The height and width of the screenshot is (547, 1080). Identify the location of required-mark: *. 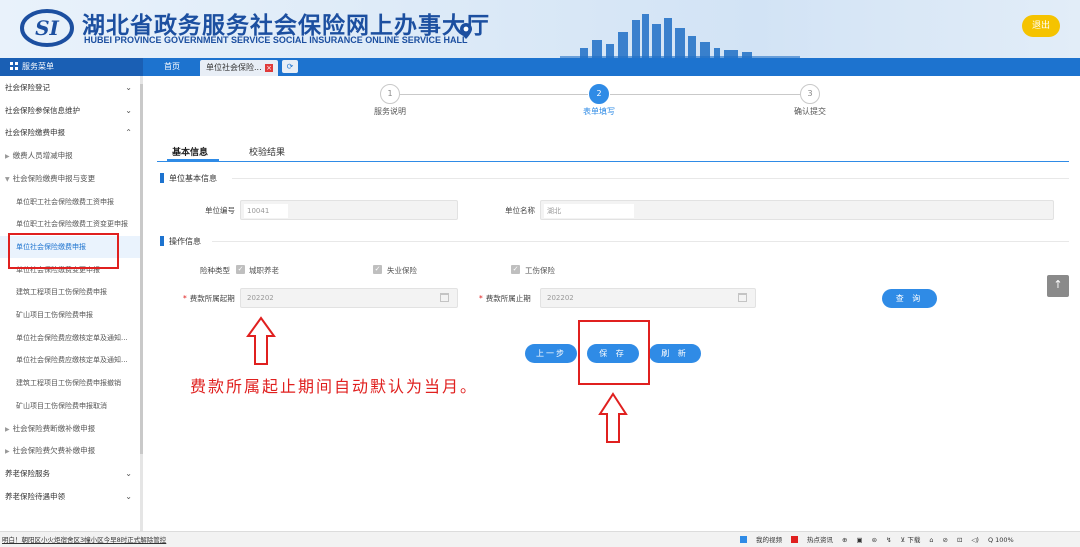
(481, 298).